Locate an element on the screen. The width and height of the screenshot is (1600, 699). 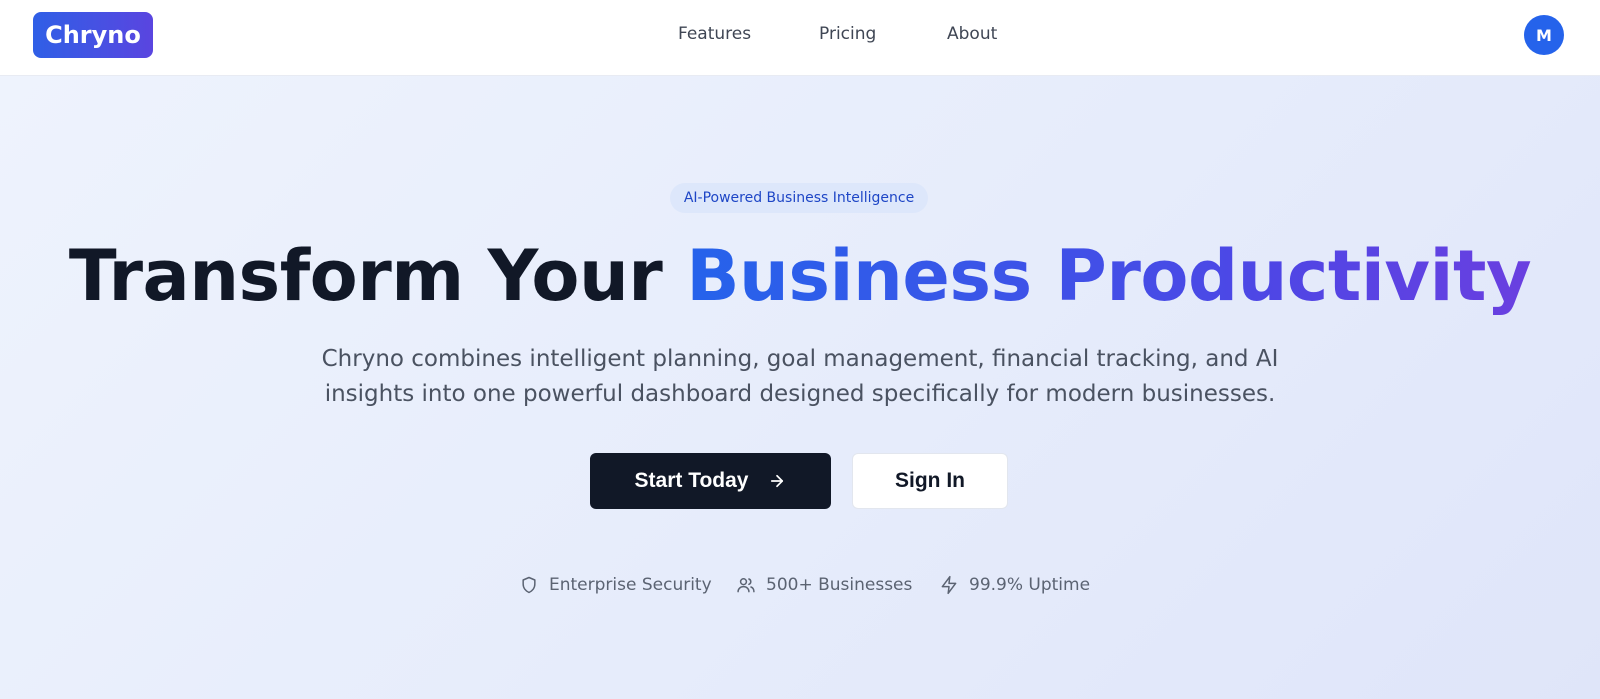
trust-label-security: Enterprise Security is located at coordinates (630, 585).